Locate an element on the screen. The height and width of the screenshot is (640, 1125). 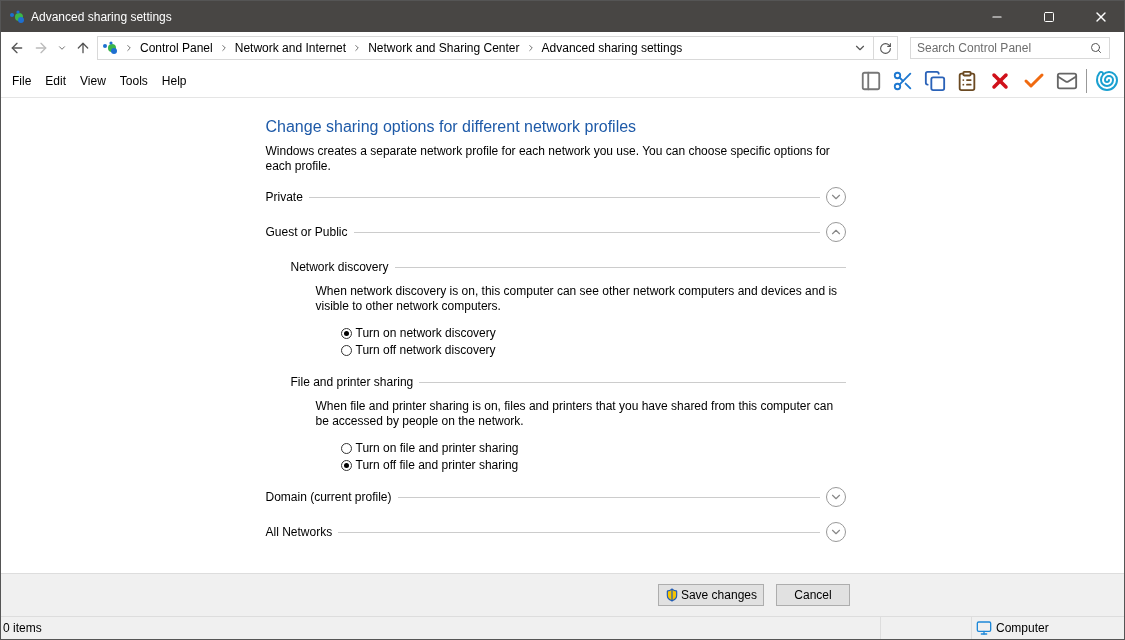
menu-item: Edit is located at coordinates (56, 80).